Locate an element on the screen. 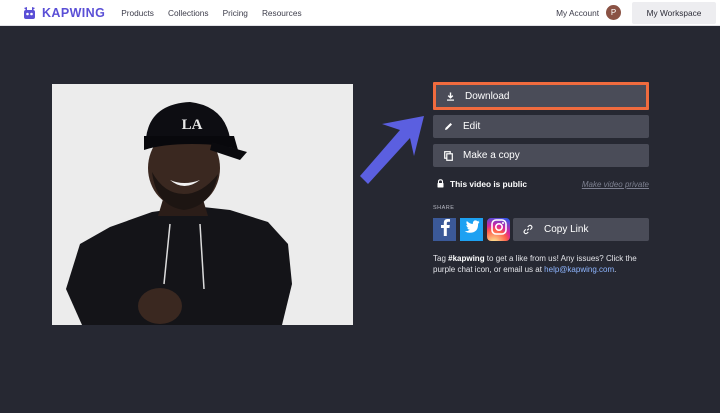 Image resolution: width=720 pixels, height=413 pixels. brand-name: KAPWING is located at coordinates (74, 12).